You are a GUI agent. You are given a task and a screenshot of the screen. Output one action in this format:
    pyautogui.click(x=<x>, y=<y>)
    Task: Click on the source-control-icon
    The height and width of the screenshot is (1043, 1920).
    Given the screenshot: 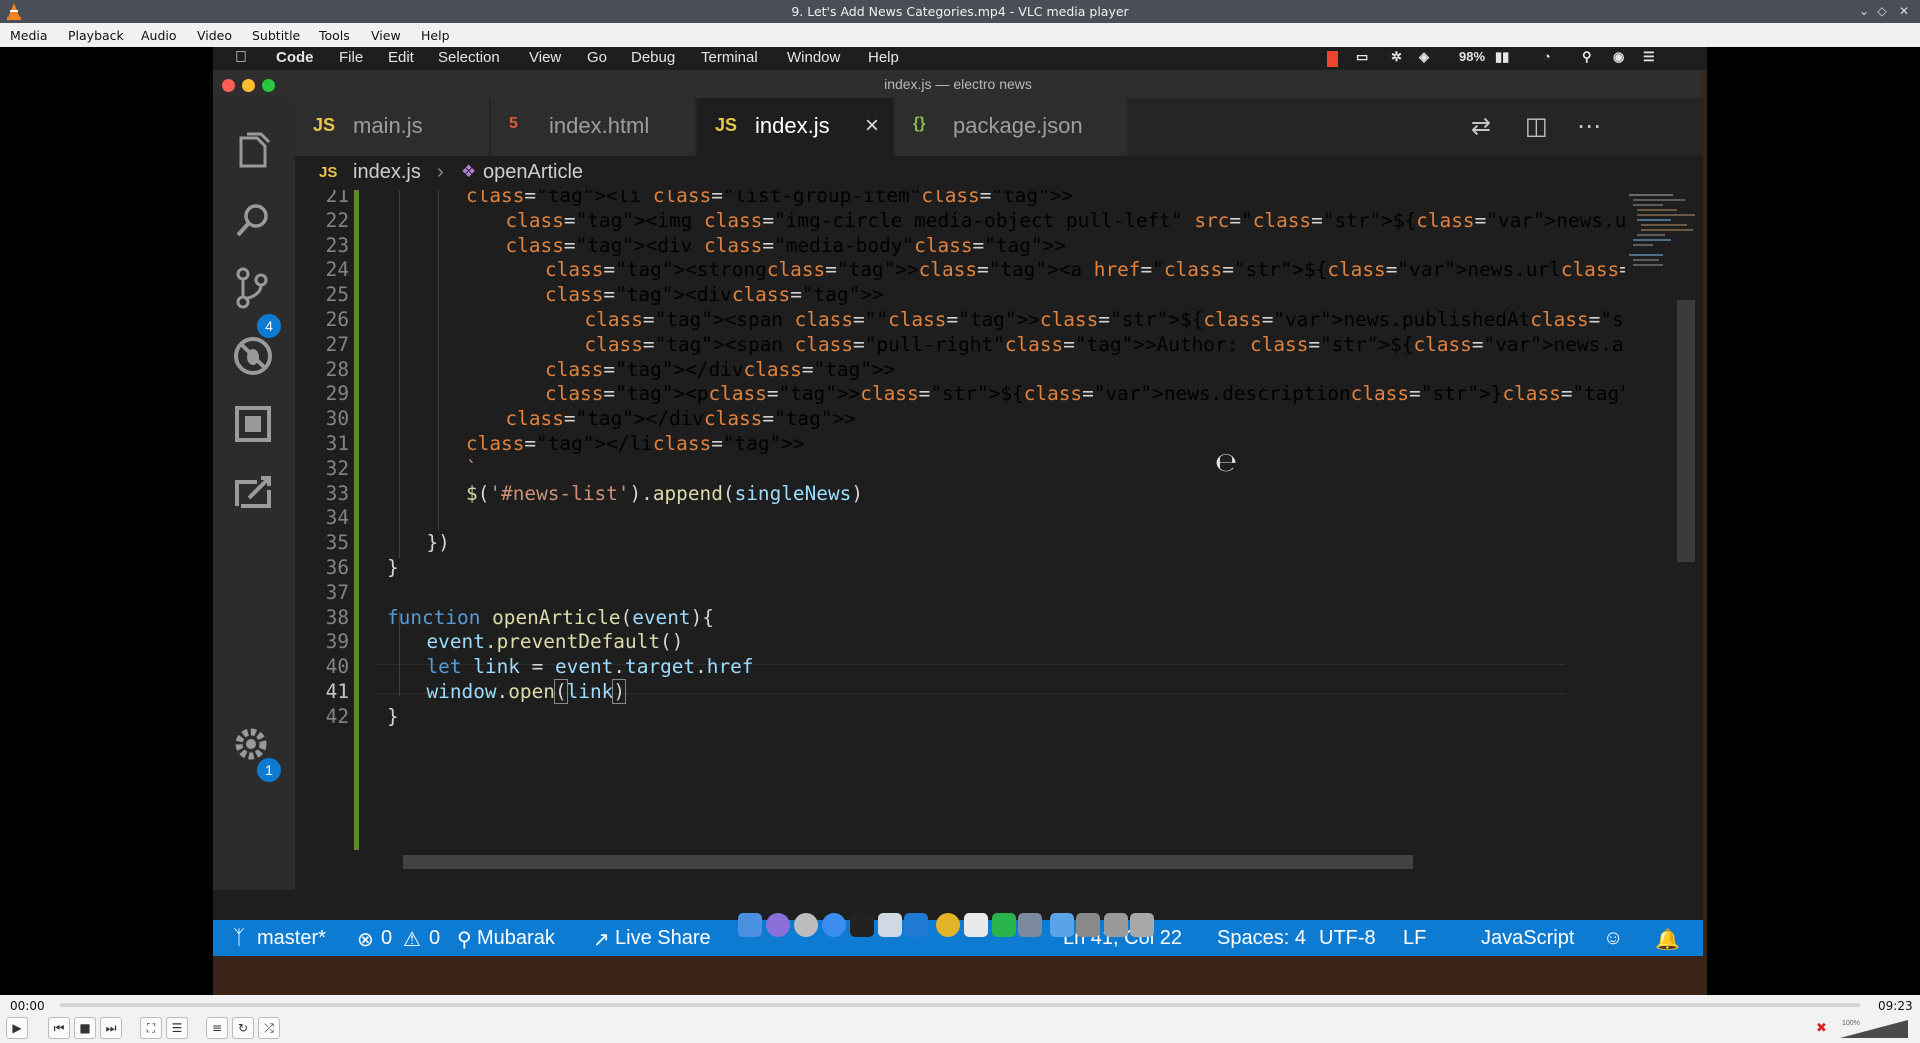 What is the action you would take?
    pyautogui.click(x=253, y=288)
    